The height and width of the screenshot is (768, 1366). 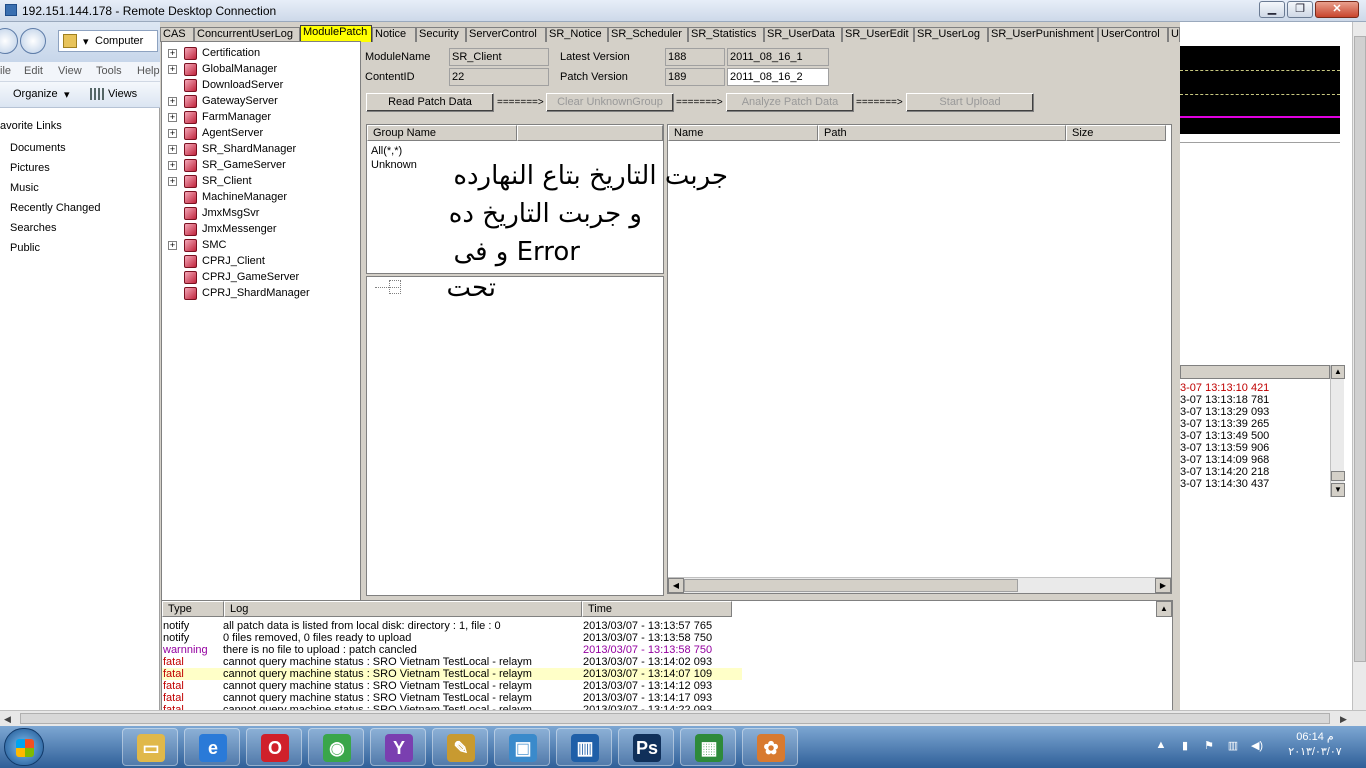 What do you see at coordinates (262, 262) in the screenshot?
I see `tree-node: CPRJ_Client` at bounding box center [262, 262].